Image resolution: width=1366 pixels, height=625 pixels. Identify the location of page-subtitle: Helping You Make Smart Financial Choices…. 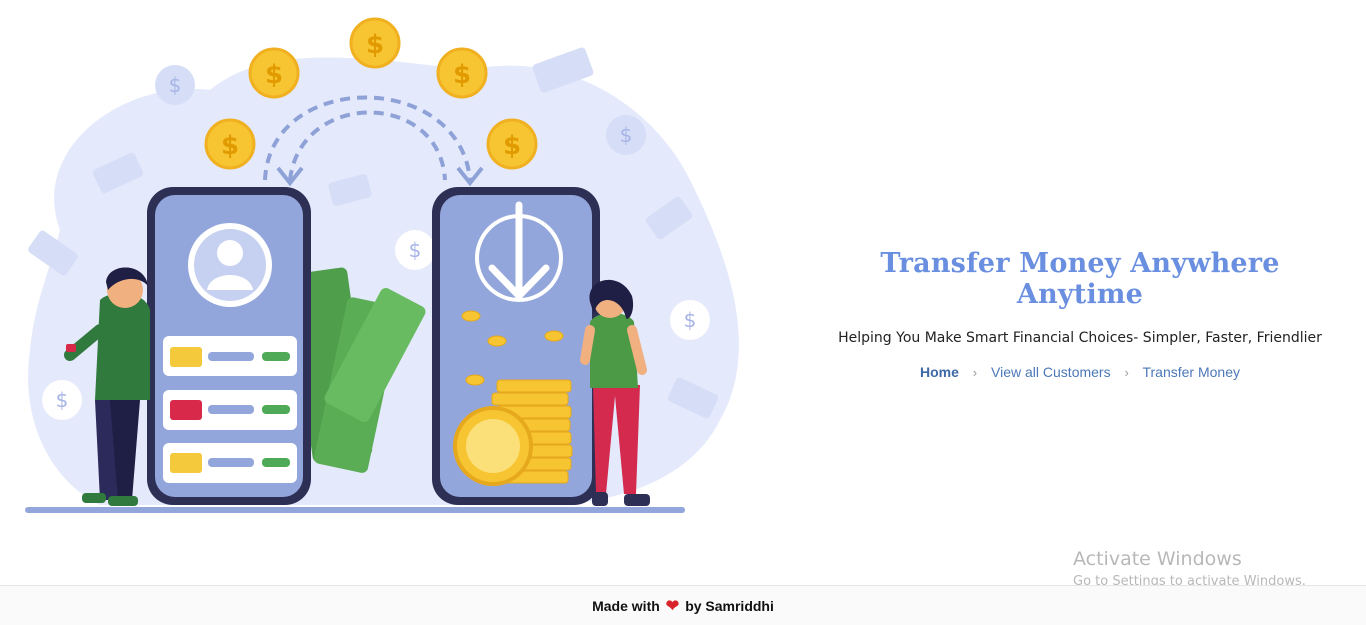
(1080, 338).